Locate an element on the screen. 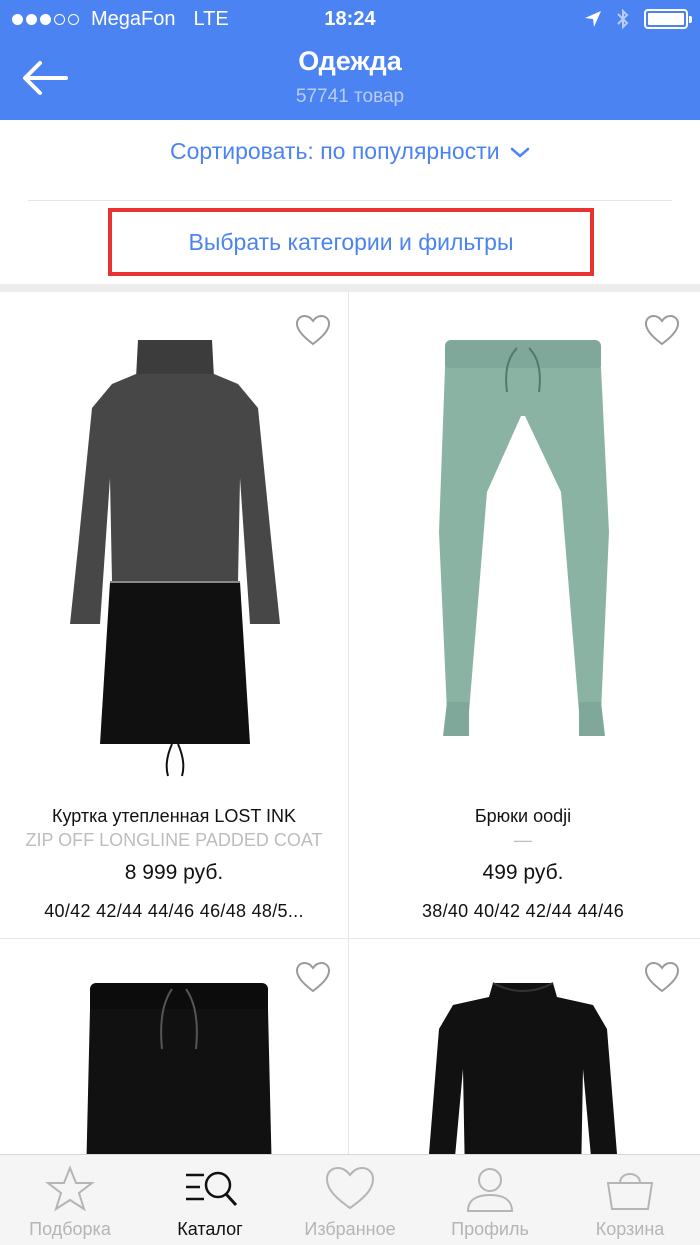 This screenshot has width=700, height=1245. star-icon is located at coordinates (70, 1188).